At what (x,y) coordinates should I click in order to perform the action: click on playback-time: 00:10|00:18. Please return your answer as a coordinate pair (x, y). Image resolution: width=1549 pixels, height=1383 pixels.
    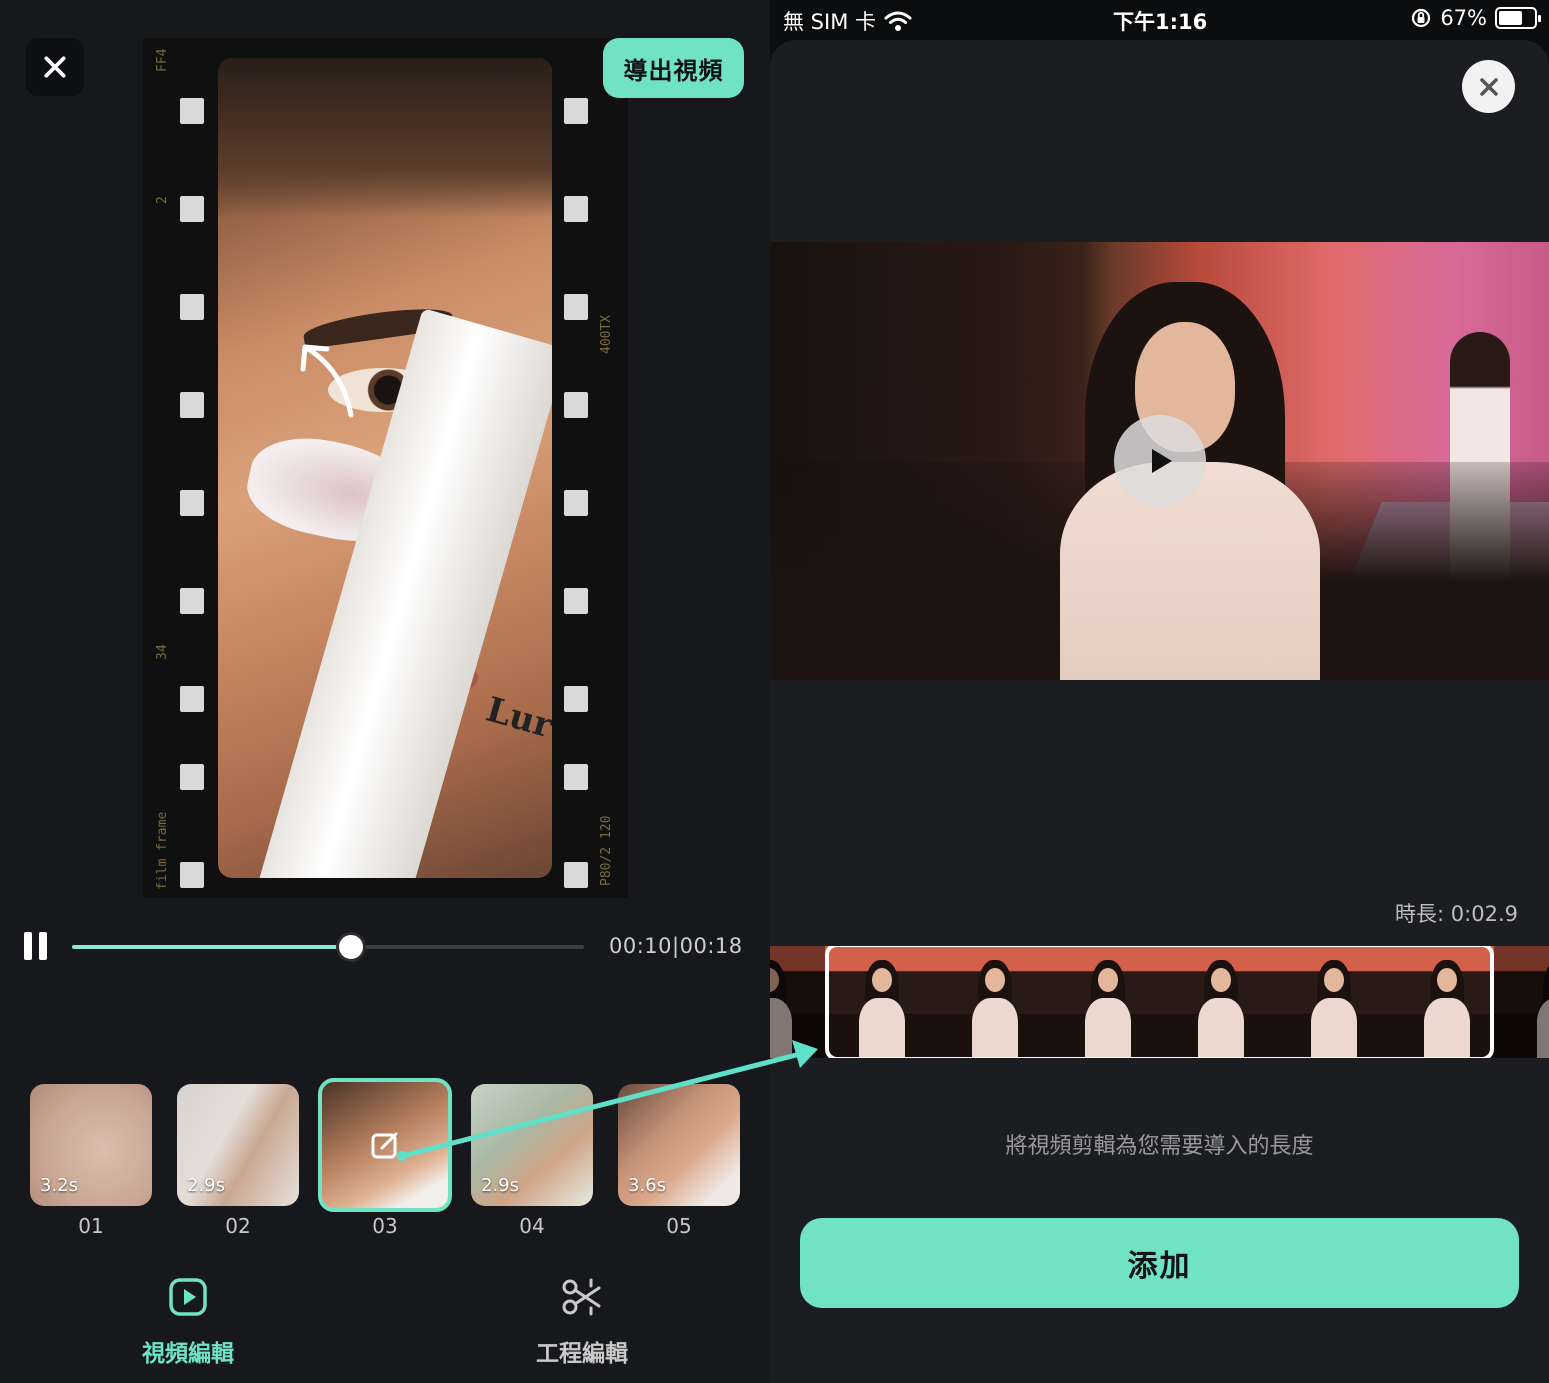
    Looking at the image, I should click on (676, 946).